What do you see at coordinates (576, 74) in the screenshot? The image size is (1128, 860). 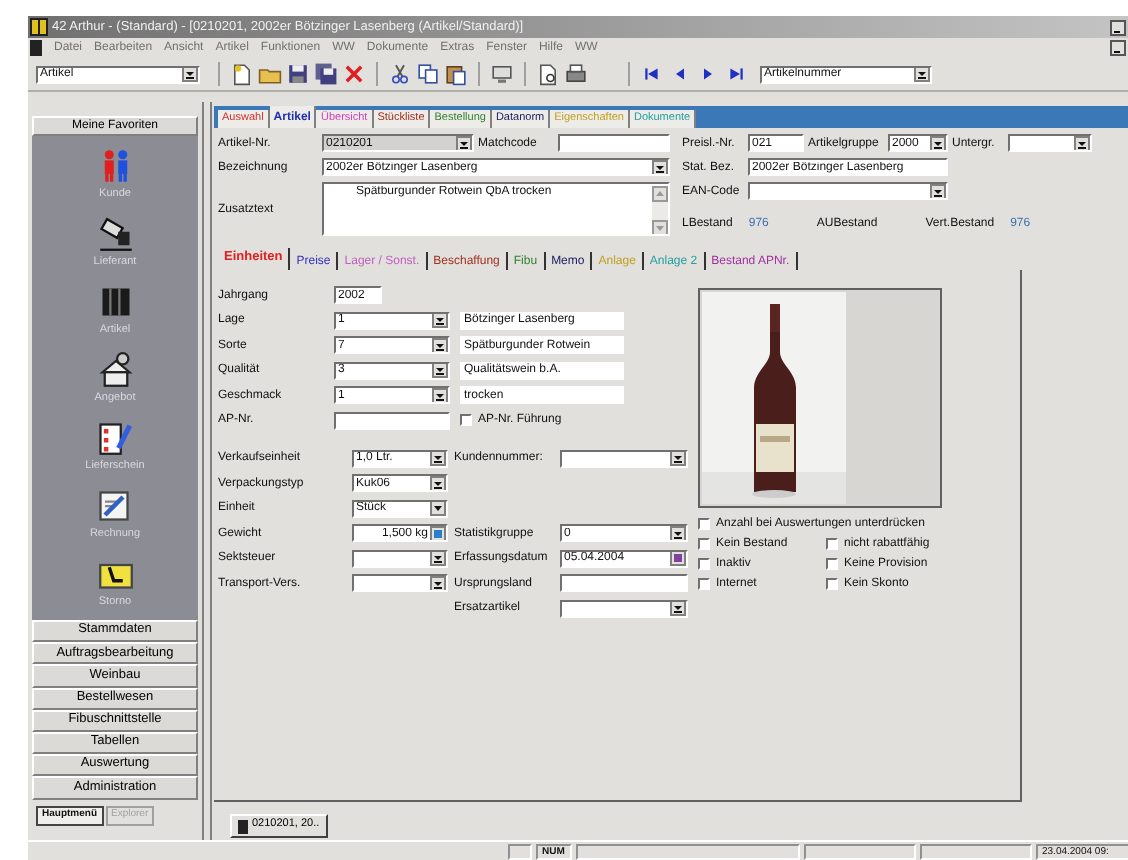 I see `print-icon` at bounding box center [576, 74].